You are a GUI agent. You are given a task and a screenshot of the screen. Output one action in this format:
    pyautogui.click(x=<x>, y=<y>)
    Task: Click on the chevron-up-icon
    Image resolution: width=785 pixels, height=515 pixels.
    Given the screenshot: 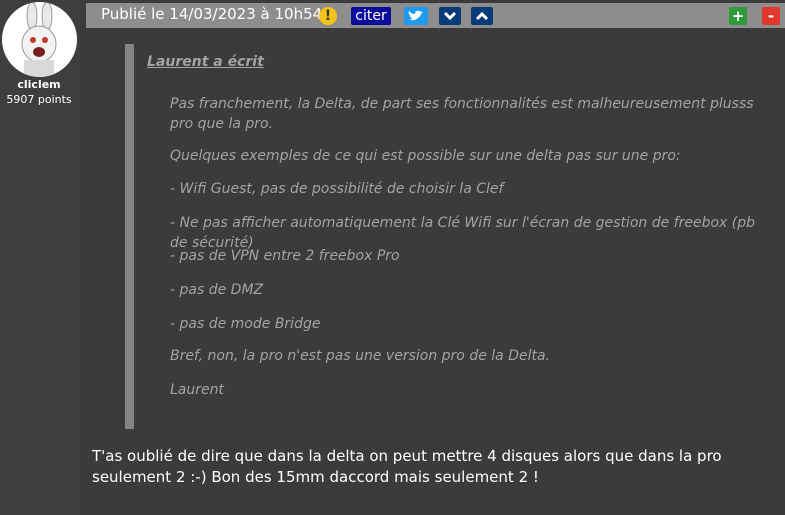 What is the action you would take?
    pyautogui.click(x=482, y=16)
    